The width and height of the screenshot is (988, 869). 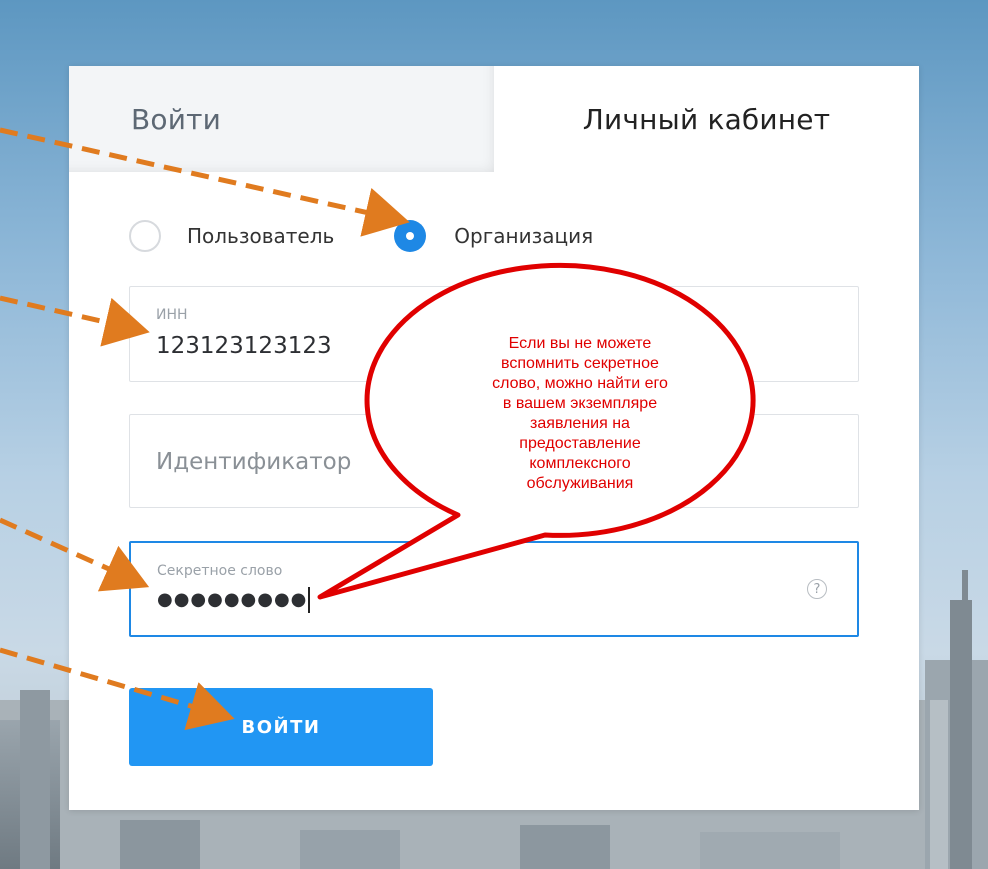 I want to click on tab-personal-cabinet: Личный кабинет, so click(x=706, y=119).